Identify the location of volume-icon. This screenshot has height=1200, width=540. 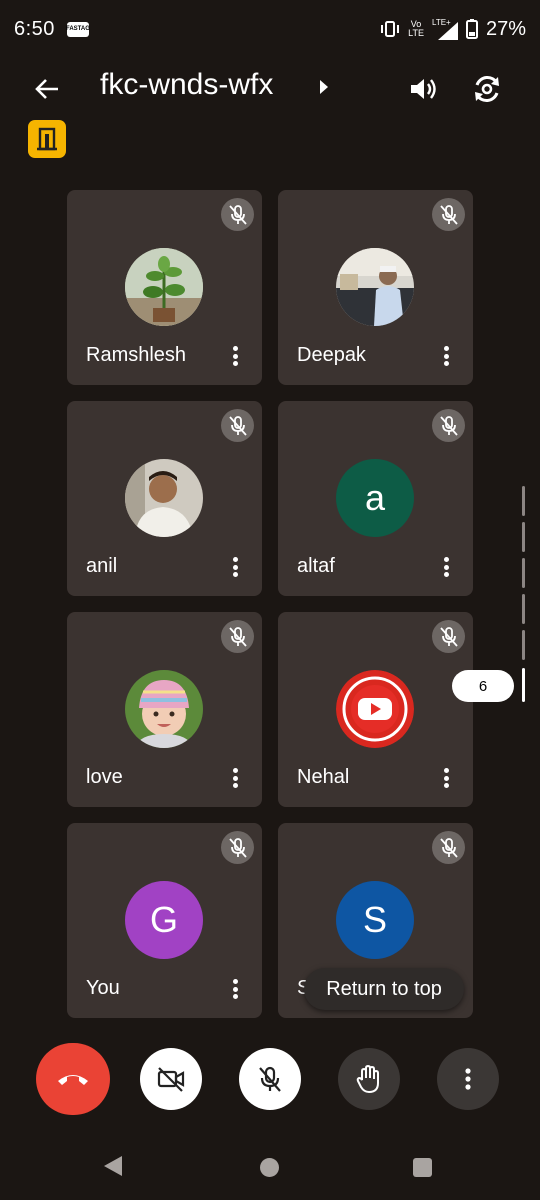
(423, 89).